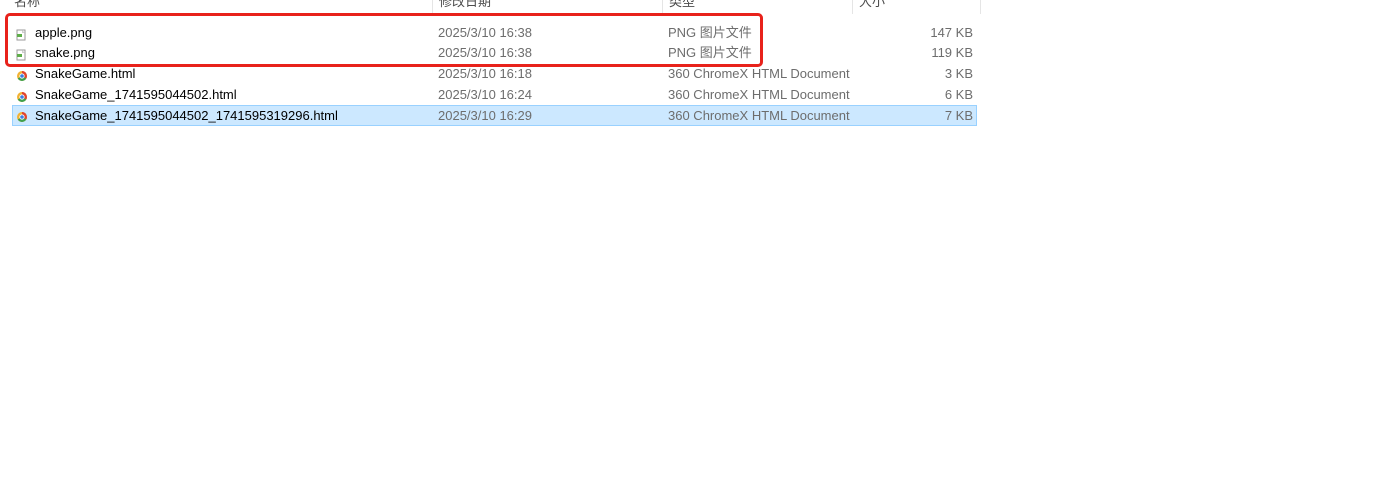  What do you see at coordinates (485, 94) in the screenshot?
I see `file-date: 2025/3/10 16:24` at bounding box center [485, 94].